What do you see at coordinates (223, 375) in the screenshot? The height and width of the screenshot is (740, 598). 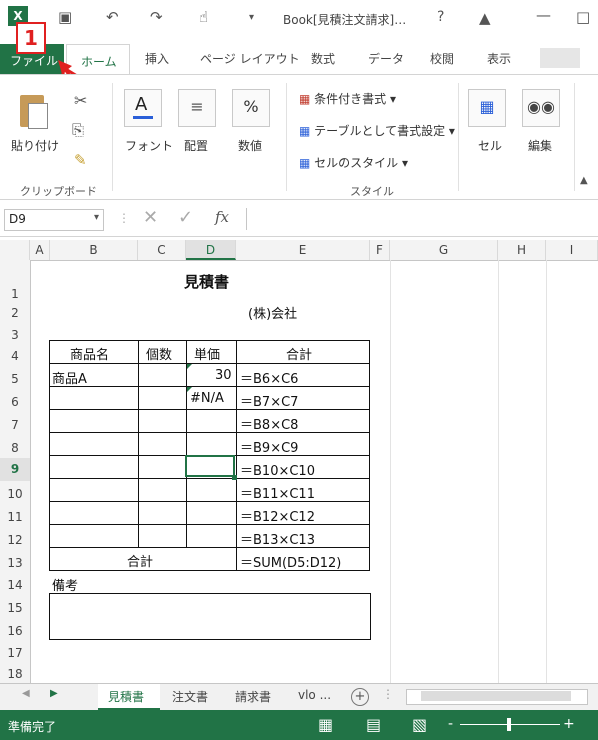 I see `cell-d5: 30` at bounding box center [223, 375].